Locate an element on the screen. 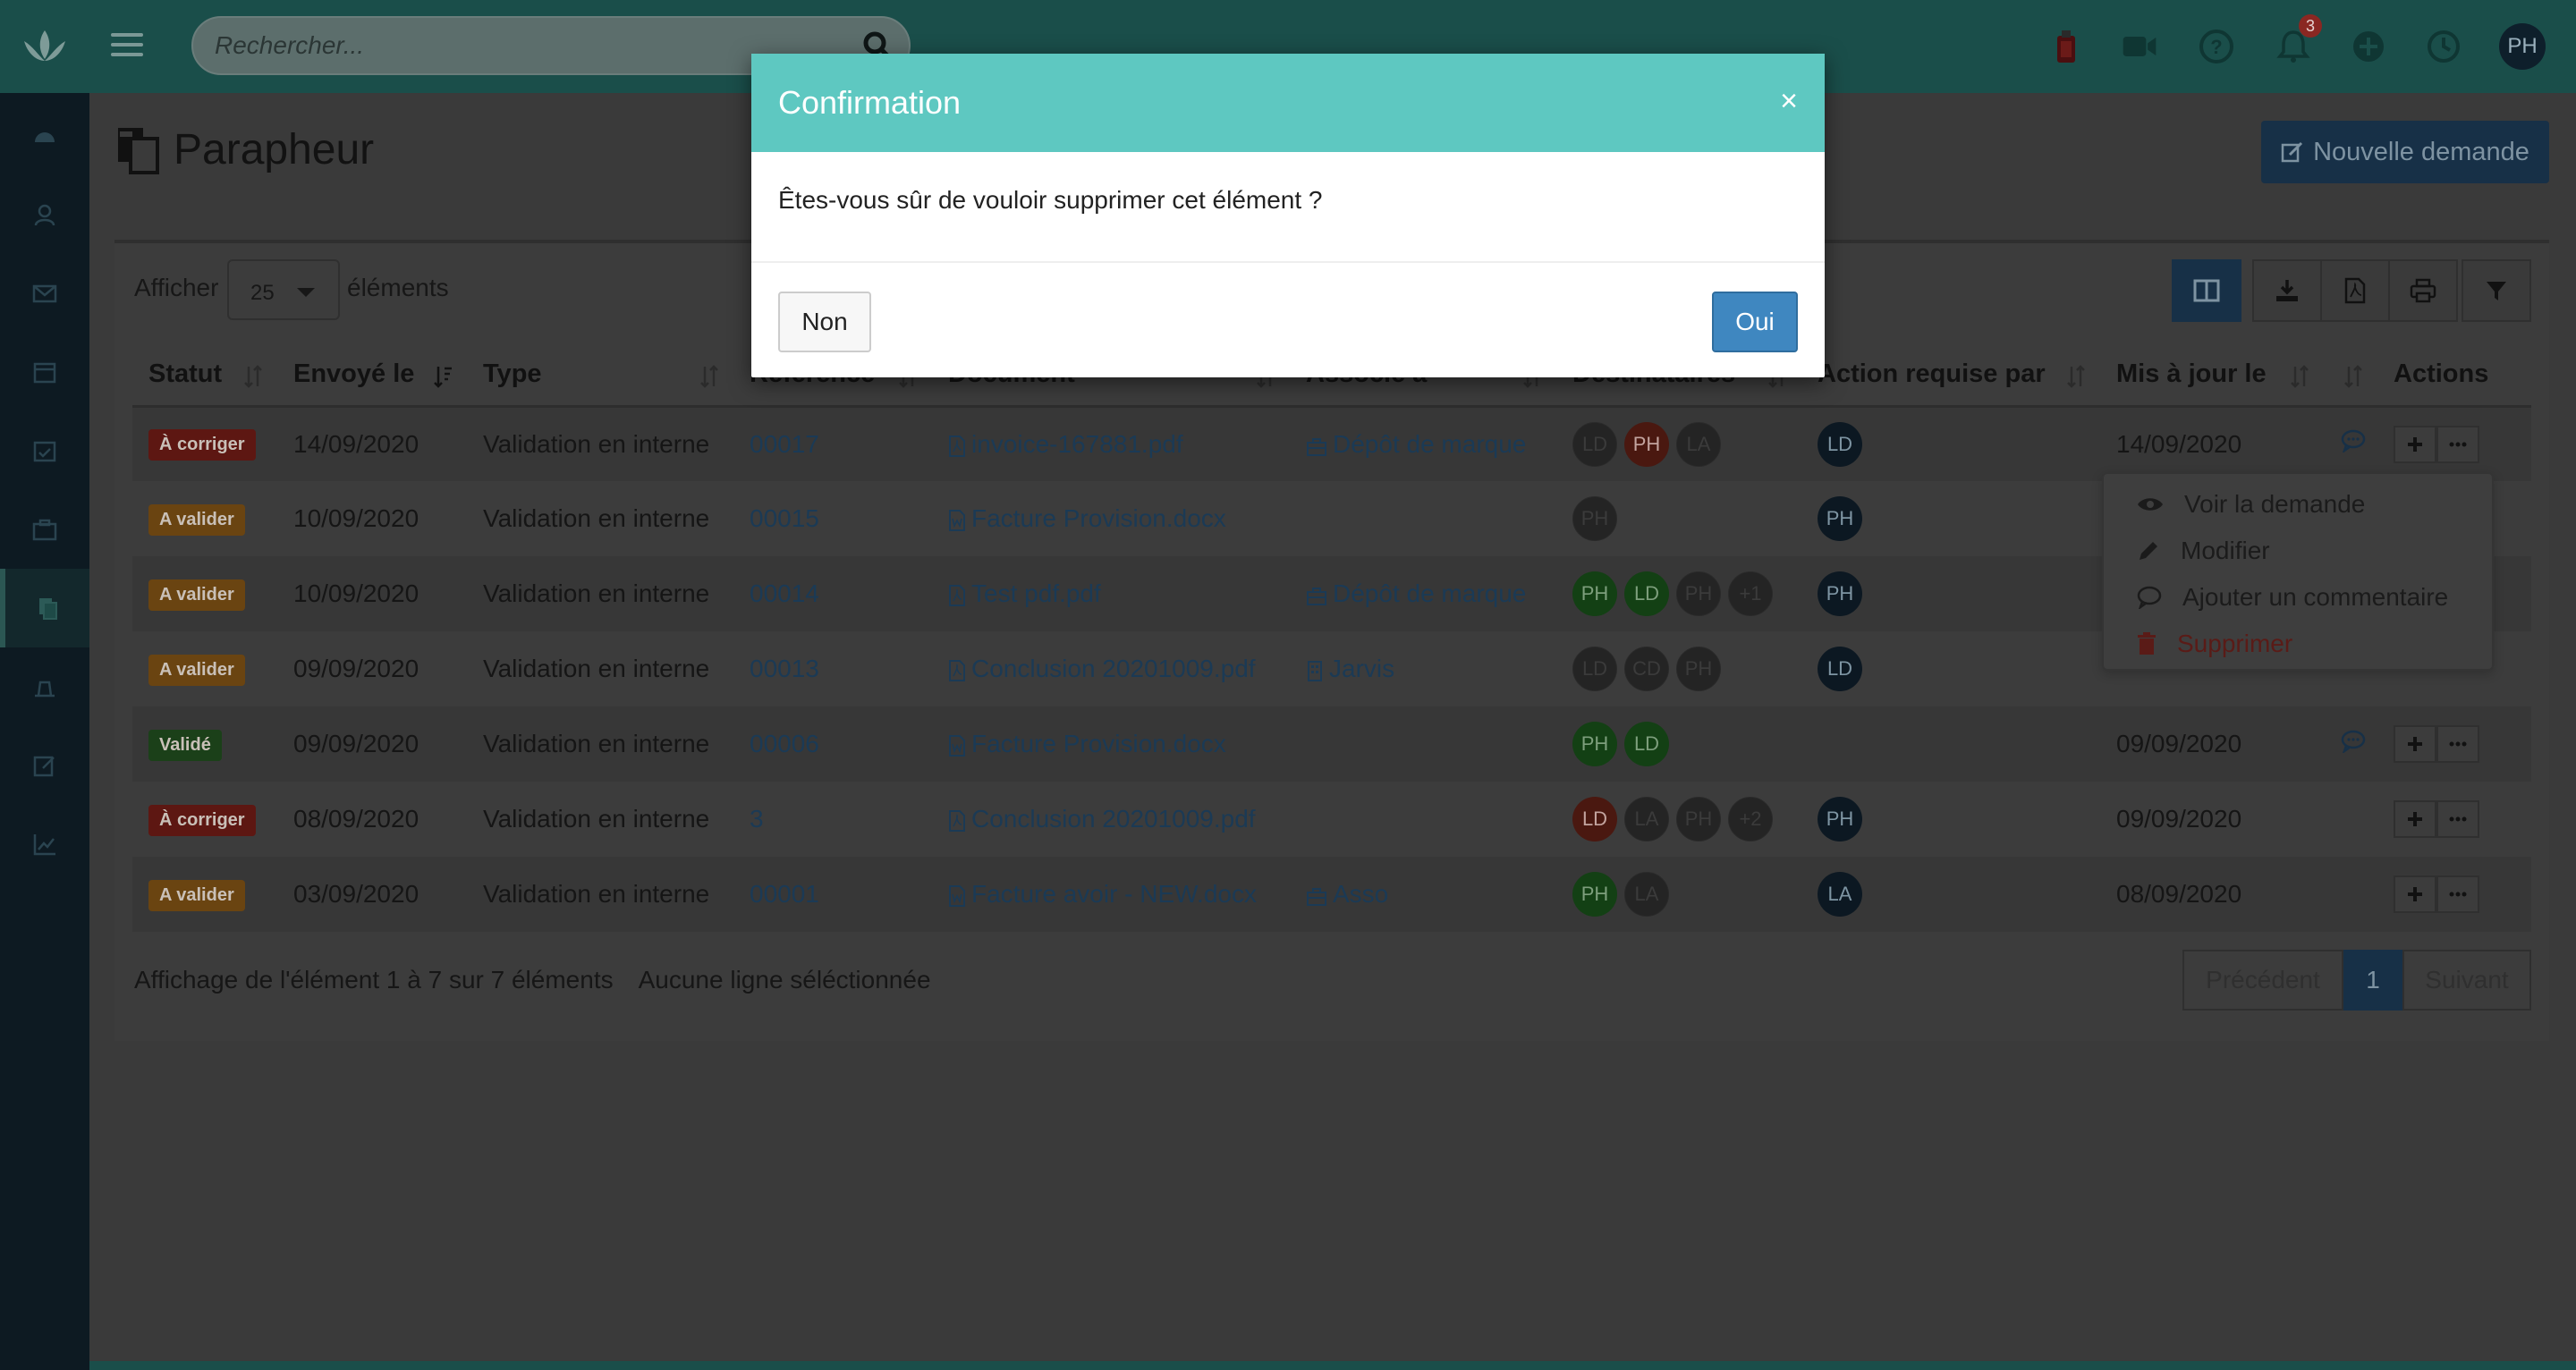  reference-link: 00001 is located at coordinates (784, 894).